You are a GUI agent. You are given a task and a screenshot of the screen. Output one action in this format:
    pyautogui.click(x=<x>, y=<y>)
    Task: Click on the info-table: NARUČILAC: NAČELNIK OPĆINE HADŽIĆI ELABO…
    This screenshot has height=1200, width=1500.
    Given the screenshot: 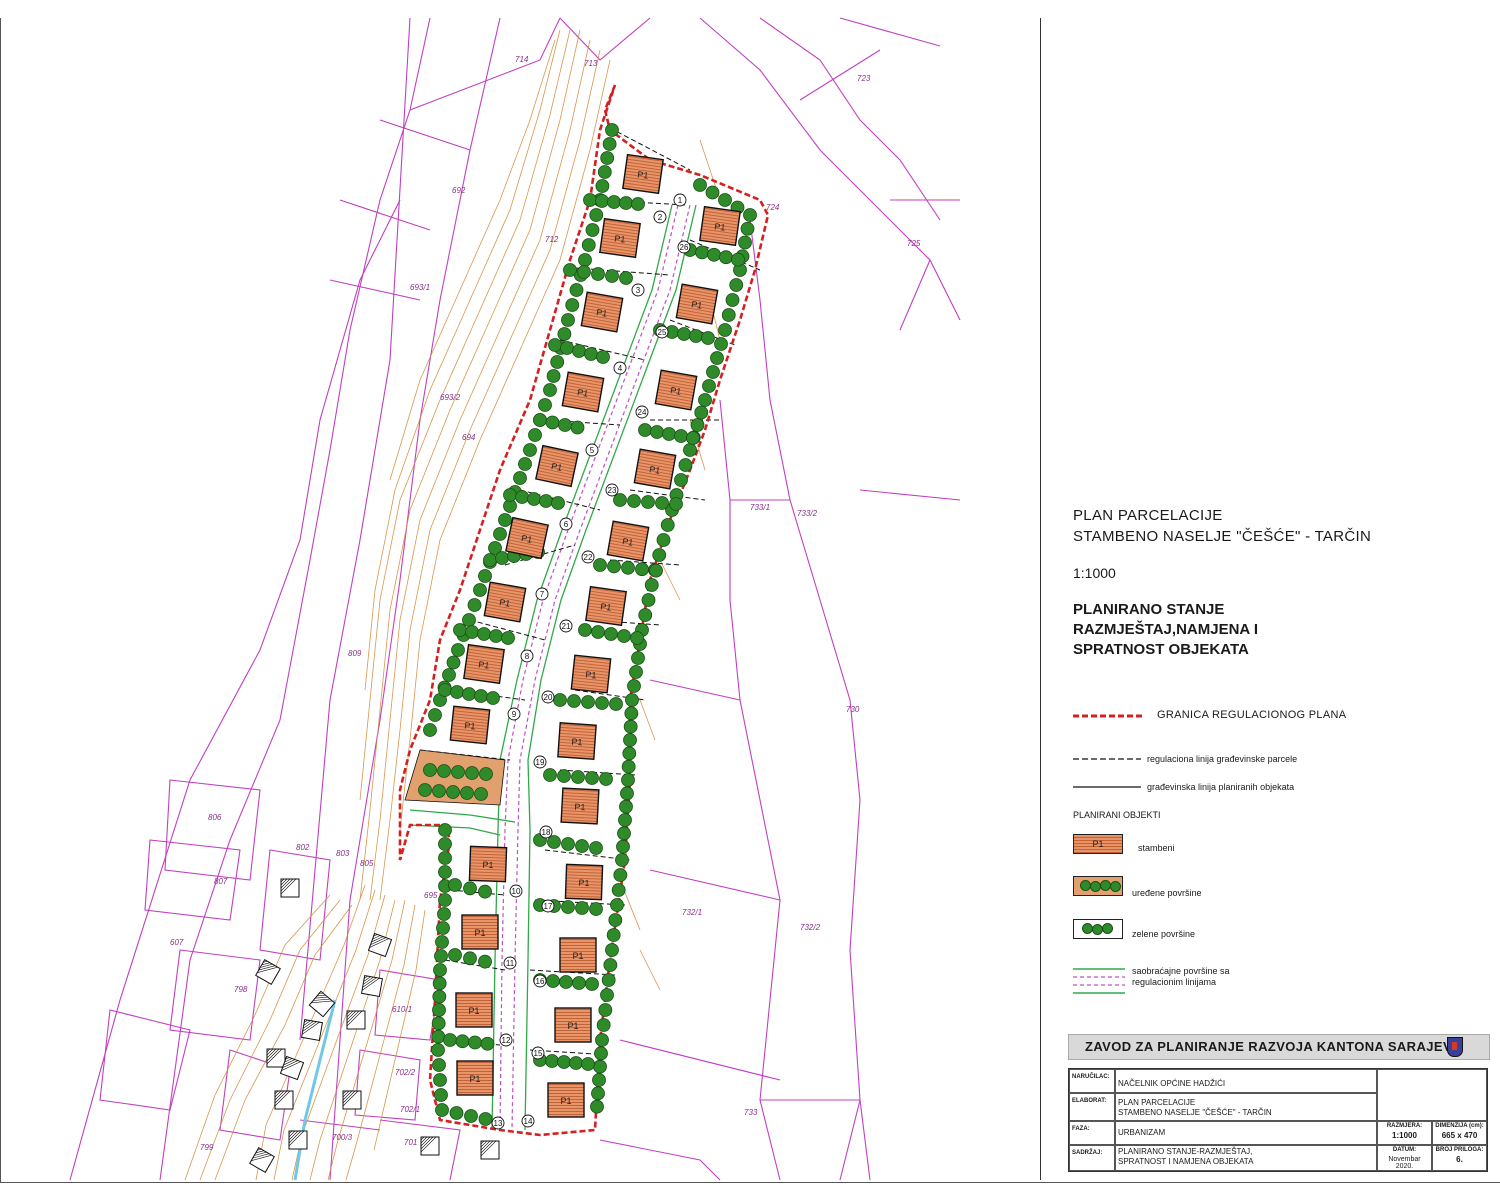 What is the action you would take?
    pyautogui.click(x=1278, y=1120)
    